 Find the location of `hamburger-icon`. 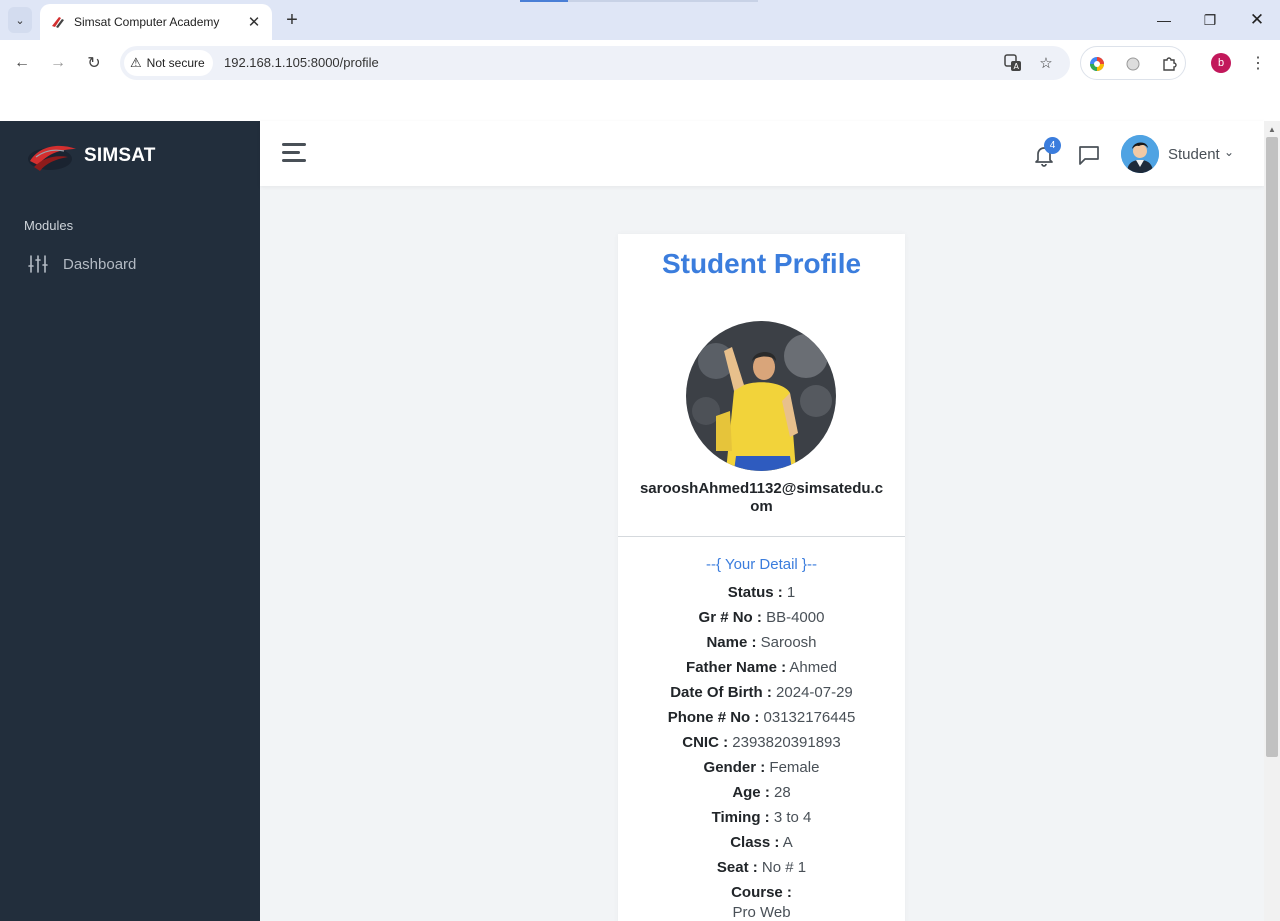

hamburger-icon is located at coordinates (294, 153).